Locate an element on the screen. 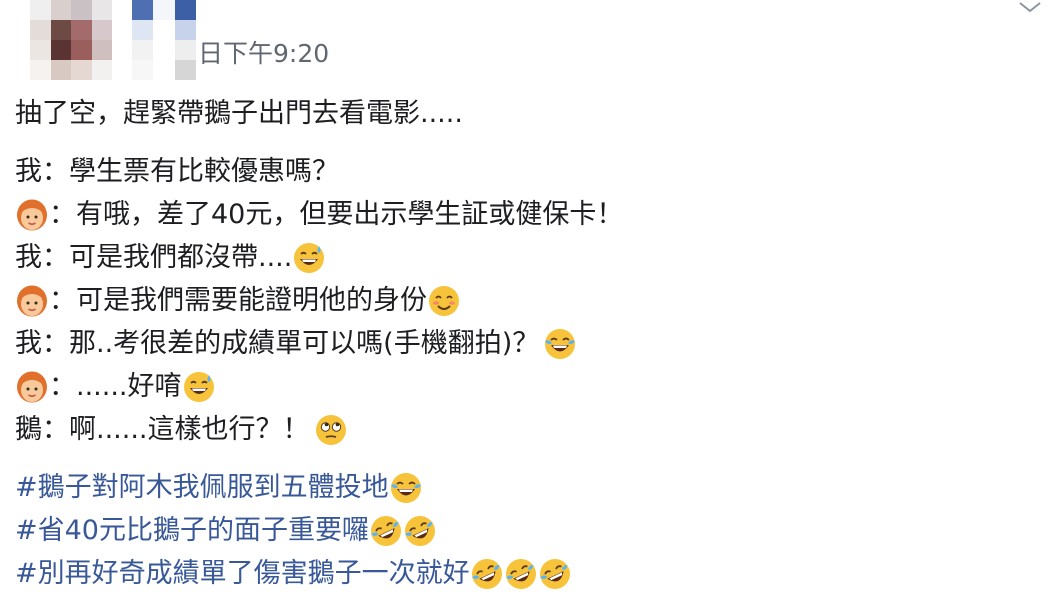 The image size is (1060, 596). dialogue-text: ：可是我們需要能證明他的身份 is located at coordinates (238, 300).